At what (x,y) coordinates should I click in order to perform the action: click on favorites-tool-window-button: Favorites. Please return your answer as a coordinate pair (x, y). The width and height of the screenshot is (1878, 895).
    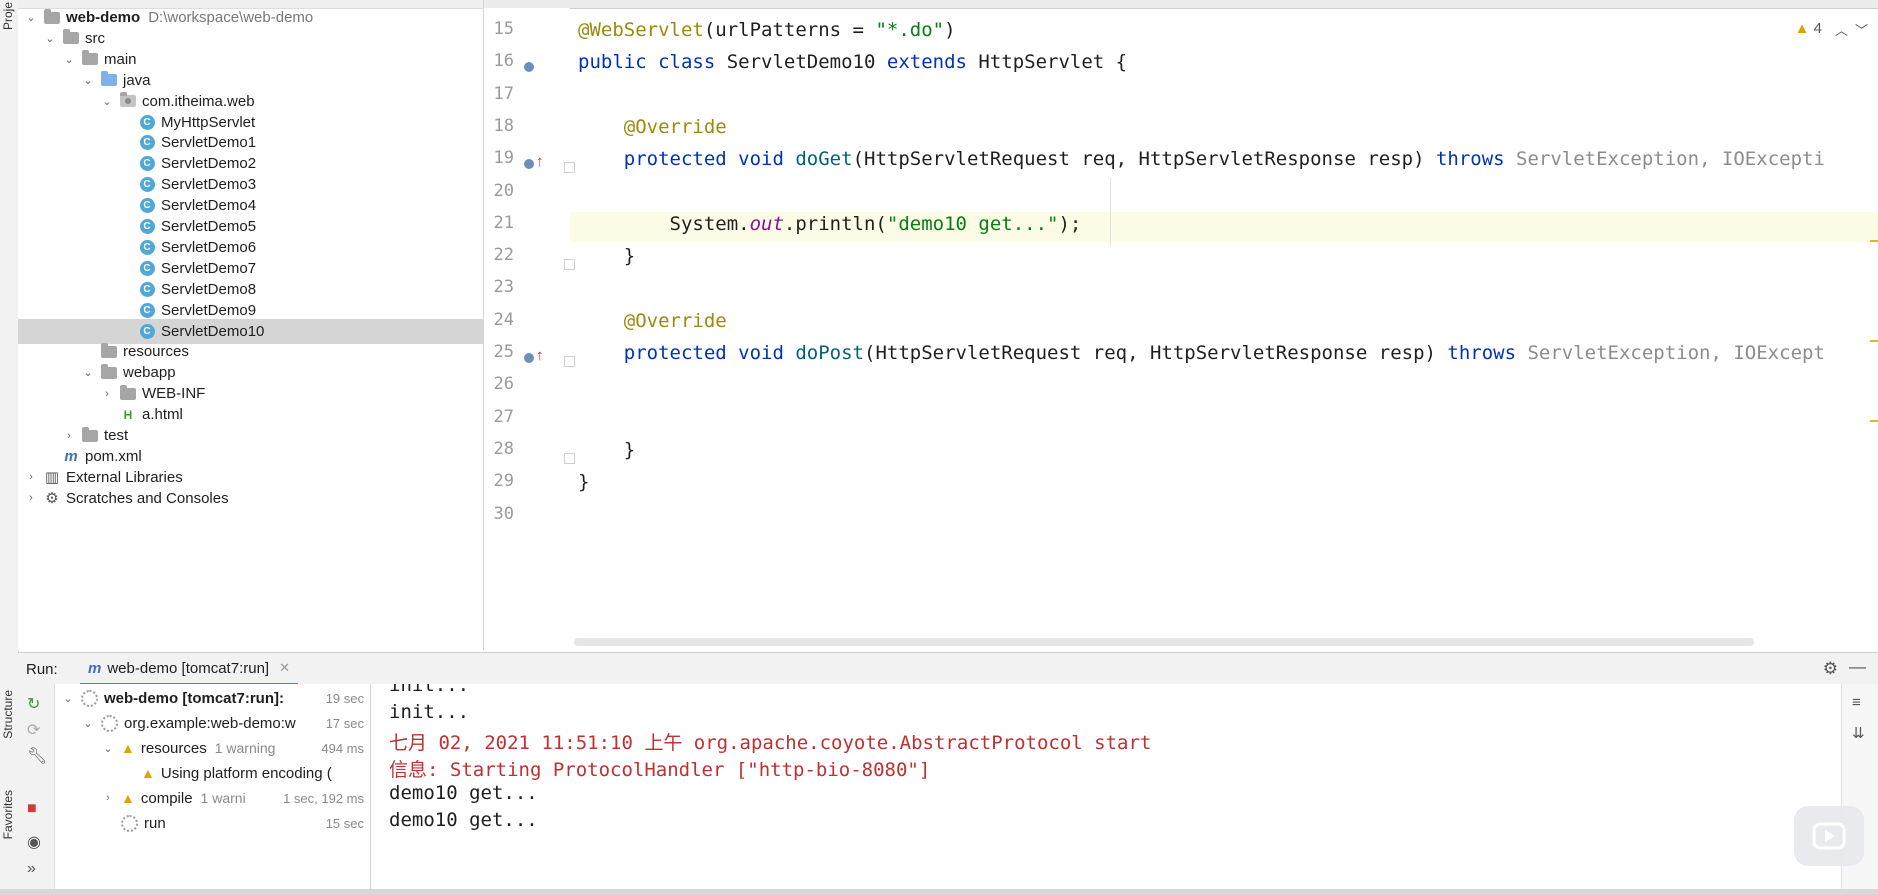
    Looking at the image, I should click on (8, 814).